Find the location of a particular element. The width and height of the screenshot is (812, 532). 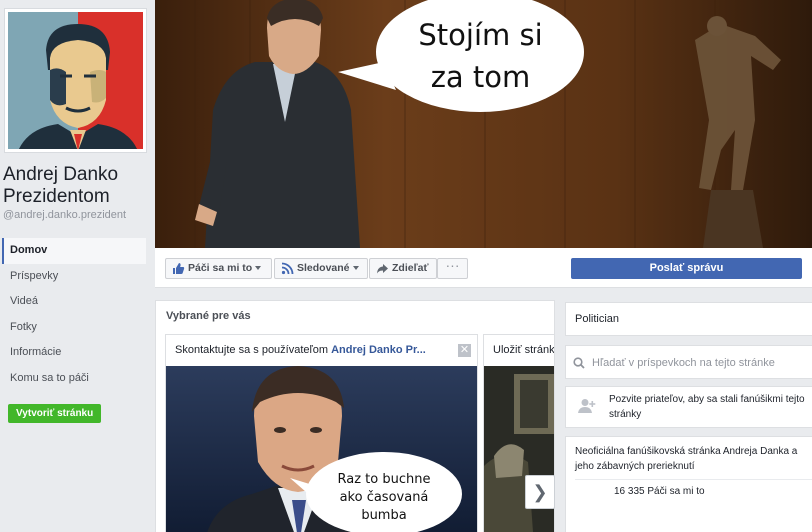

likes-count: 16 335 Páči sa mi to is located at coordinates (659, 491).